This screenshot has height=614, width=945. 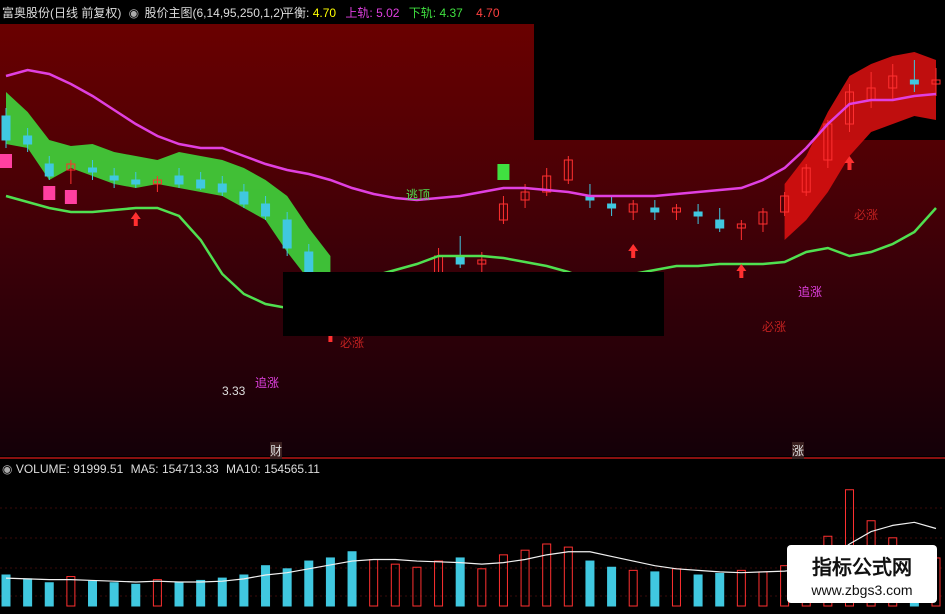 What do you see at coordinates (862, 567) in the screenshot?
I see `watermark-title: 指标公式网` at bounding box center [862, 567].